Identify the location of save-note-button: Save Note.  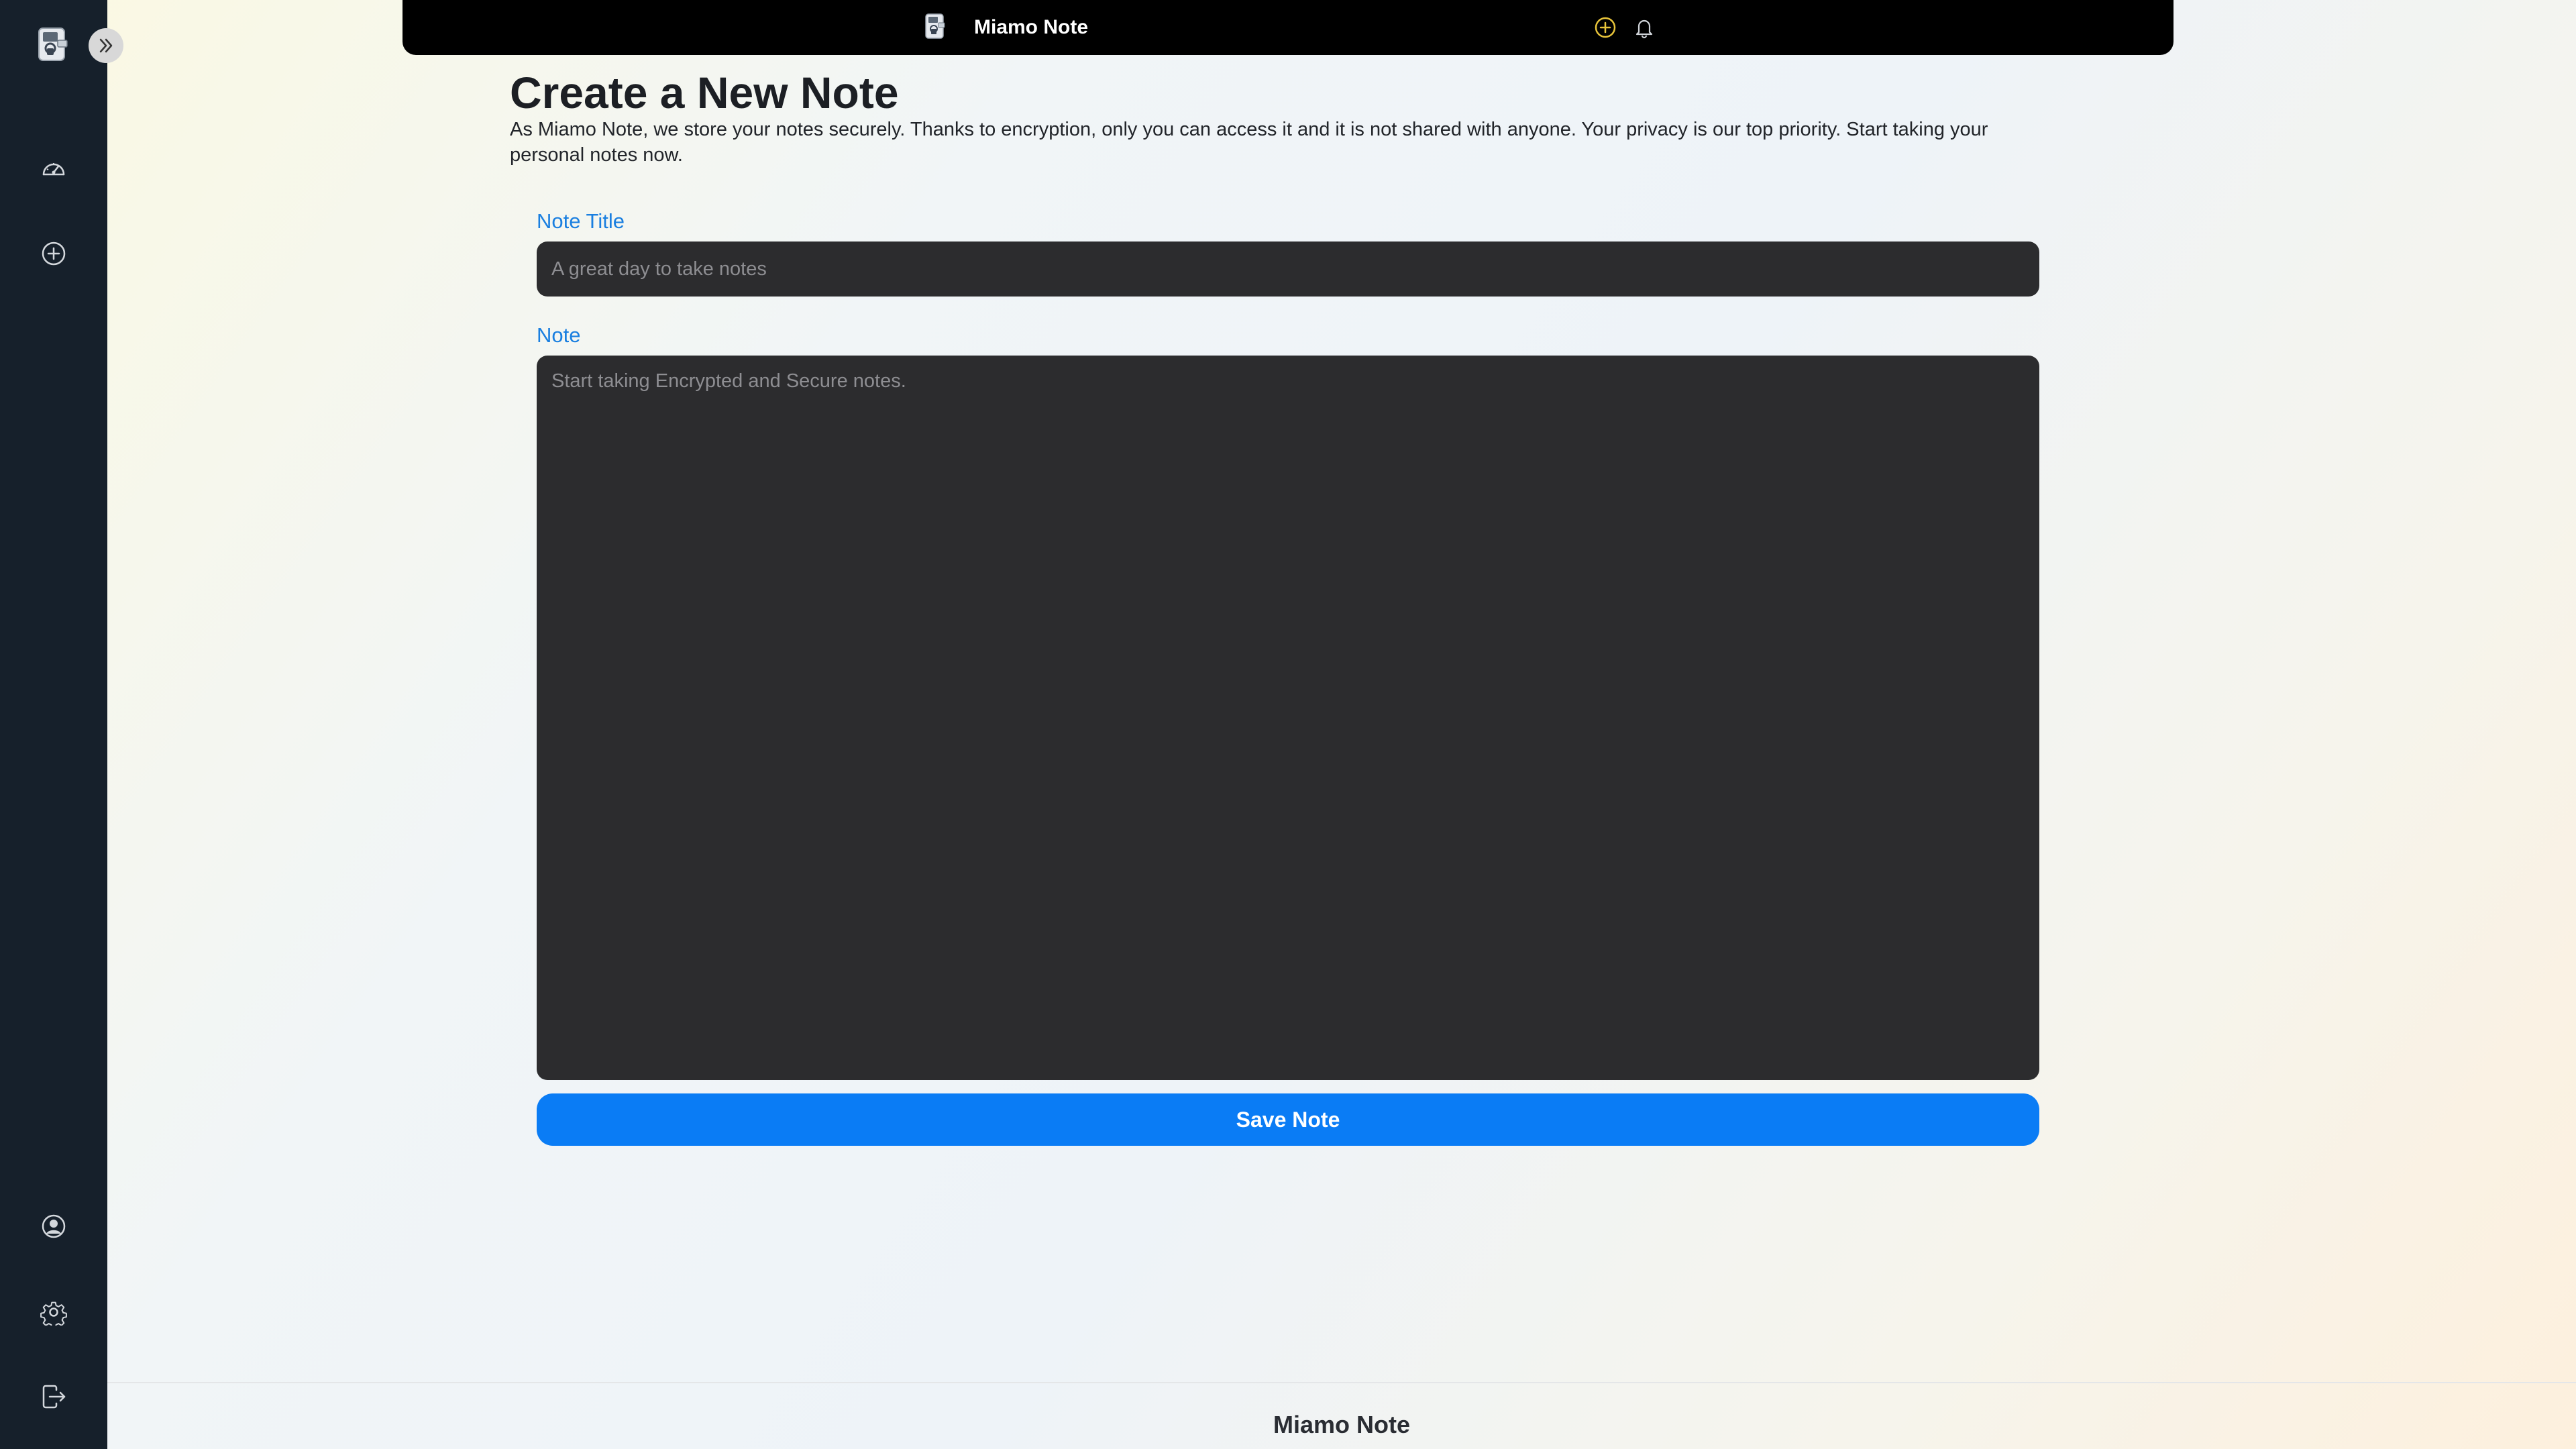
(1288, 1119).